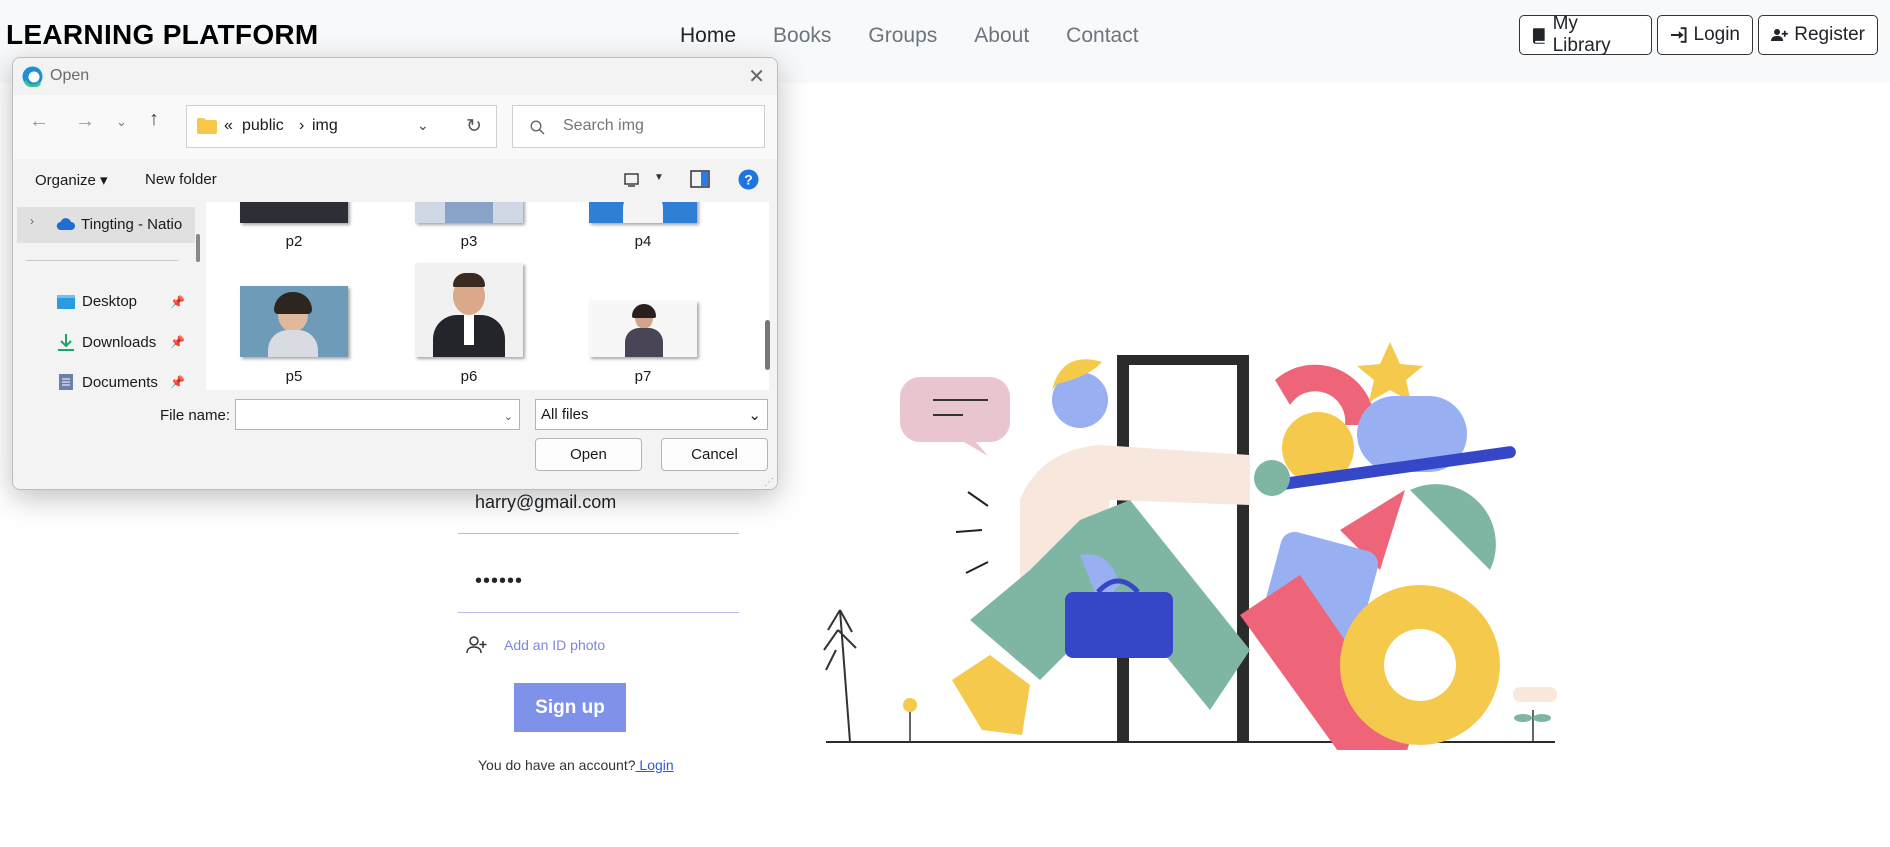 Image resolution: width=1890 pixels, height=847 pixels. Describe the element at coordinates (643, 376) in the screenshot. I see `file-name-p7: p7` at that location.